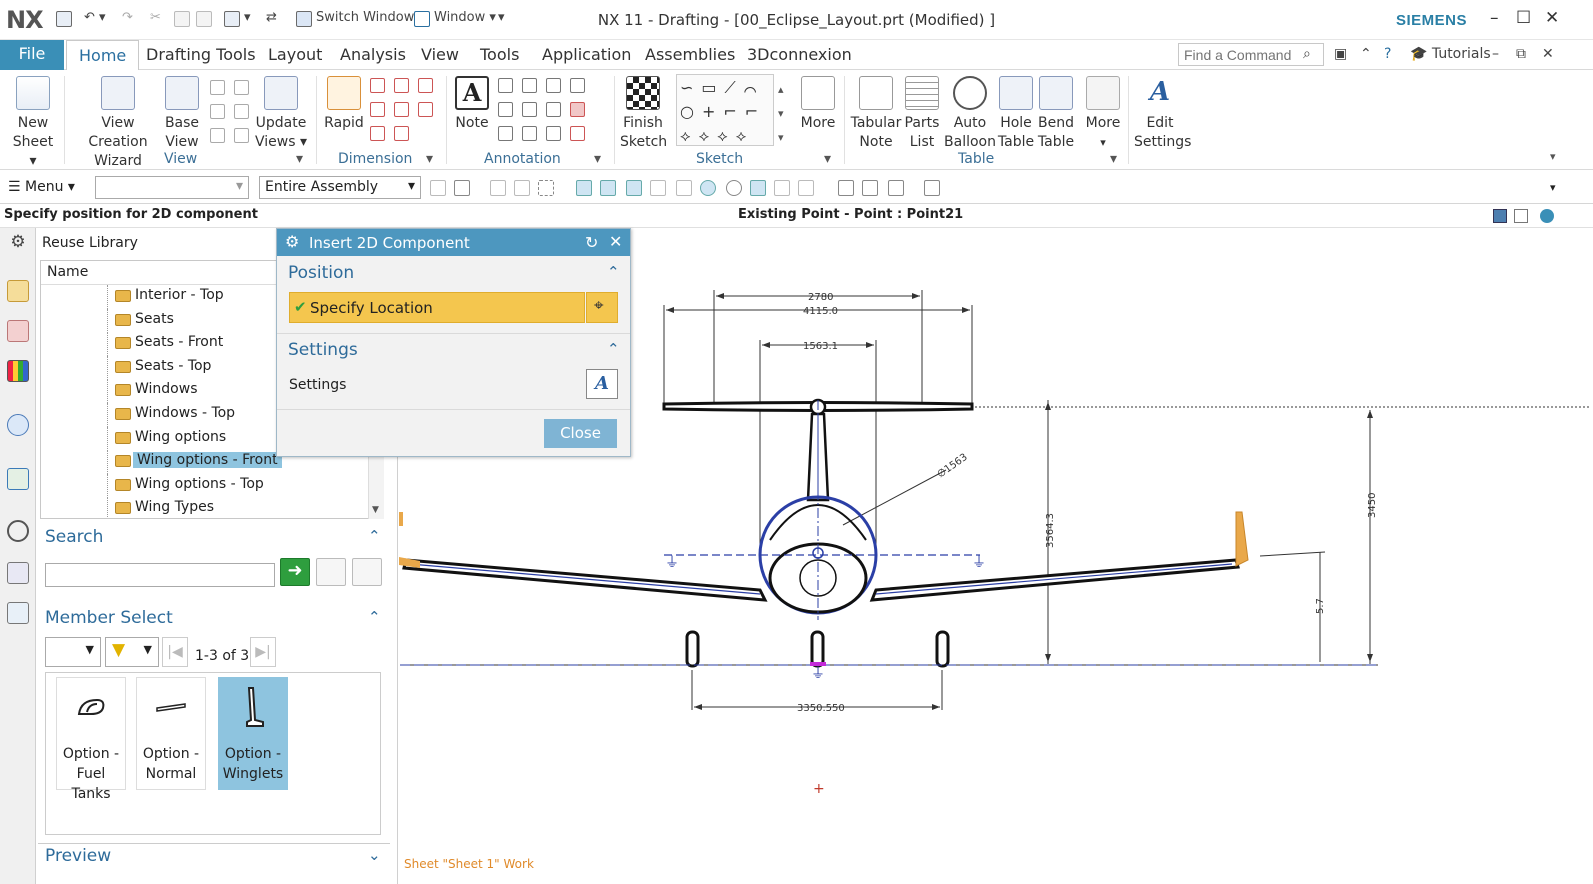 The width and height of the screenshot is (1593, 884). What do you see at coordinates (952, 466) in the screenshot?
I see `dimension-diameter: ∅1563` at bounding box center [952, 466].